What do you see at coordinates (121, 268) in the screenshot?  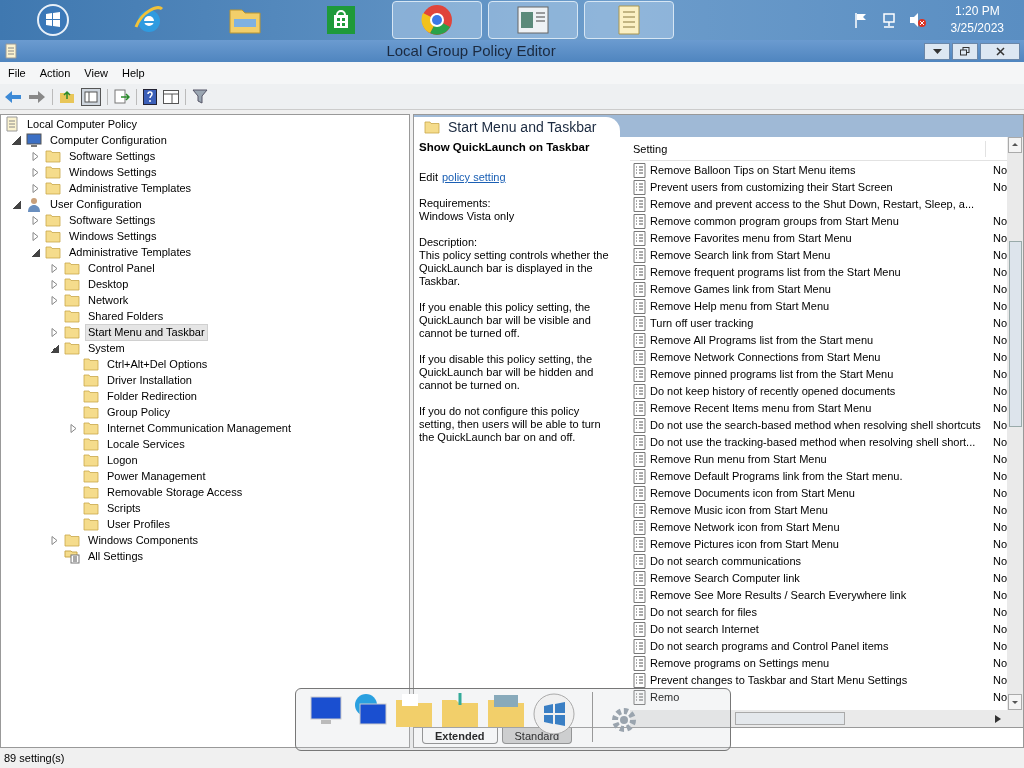 I see `tree-item: Control Panel` at bounding box center [121, 268].